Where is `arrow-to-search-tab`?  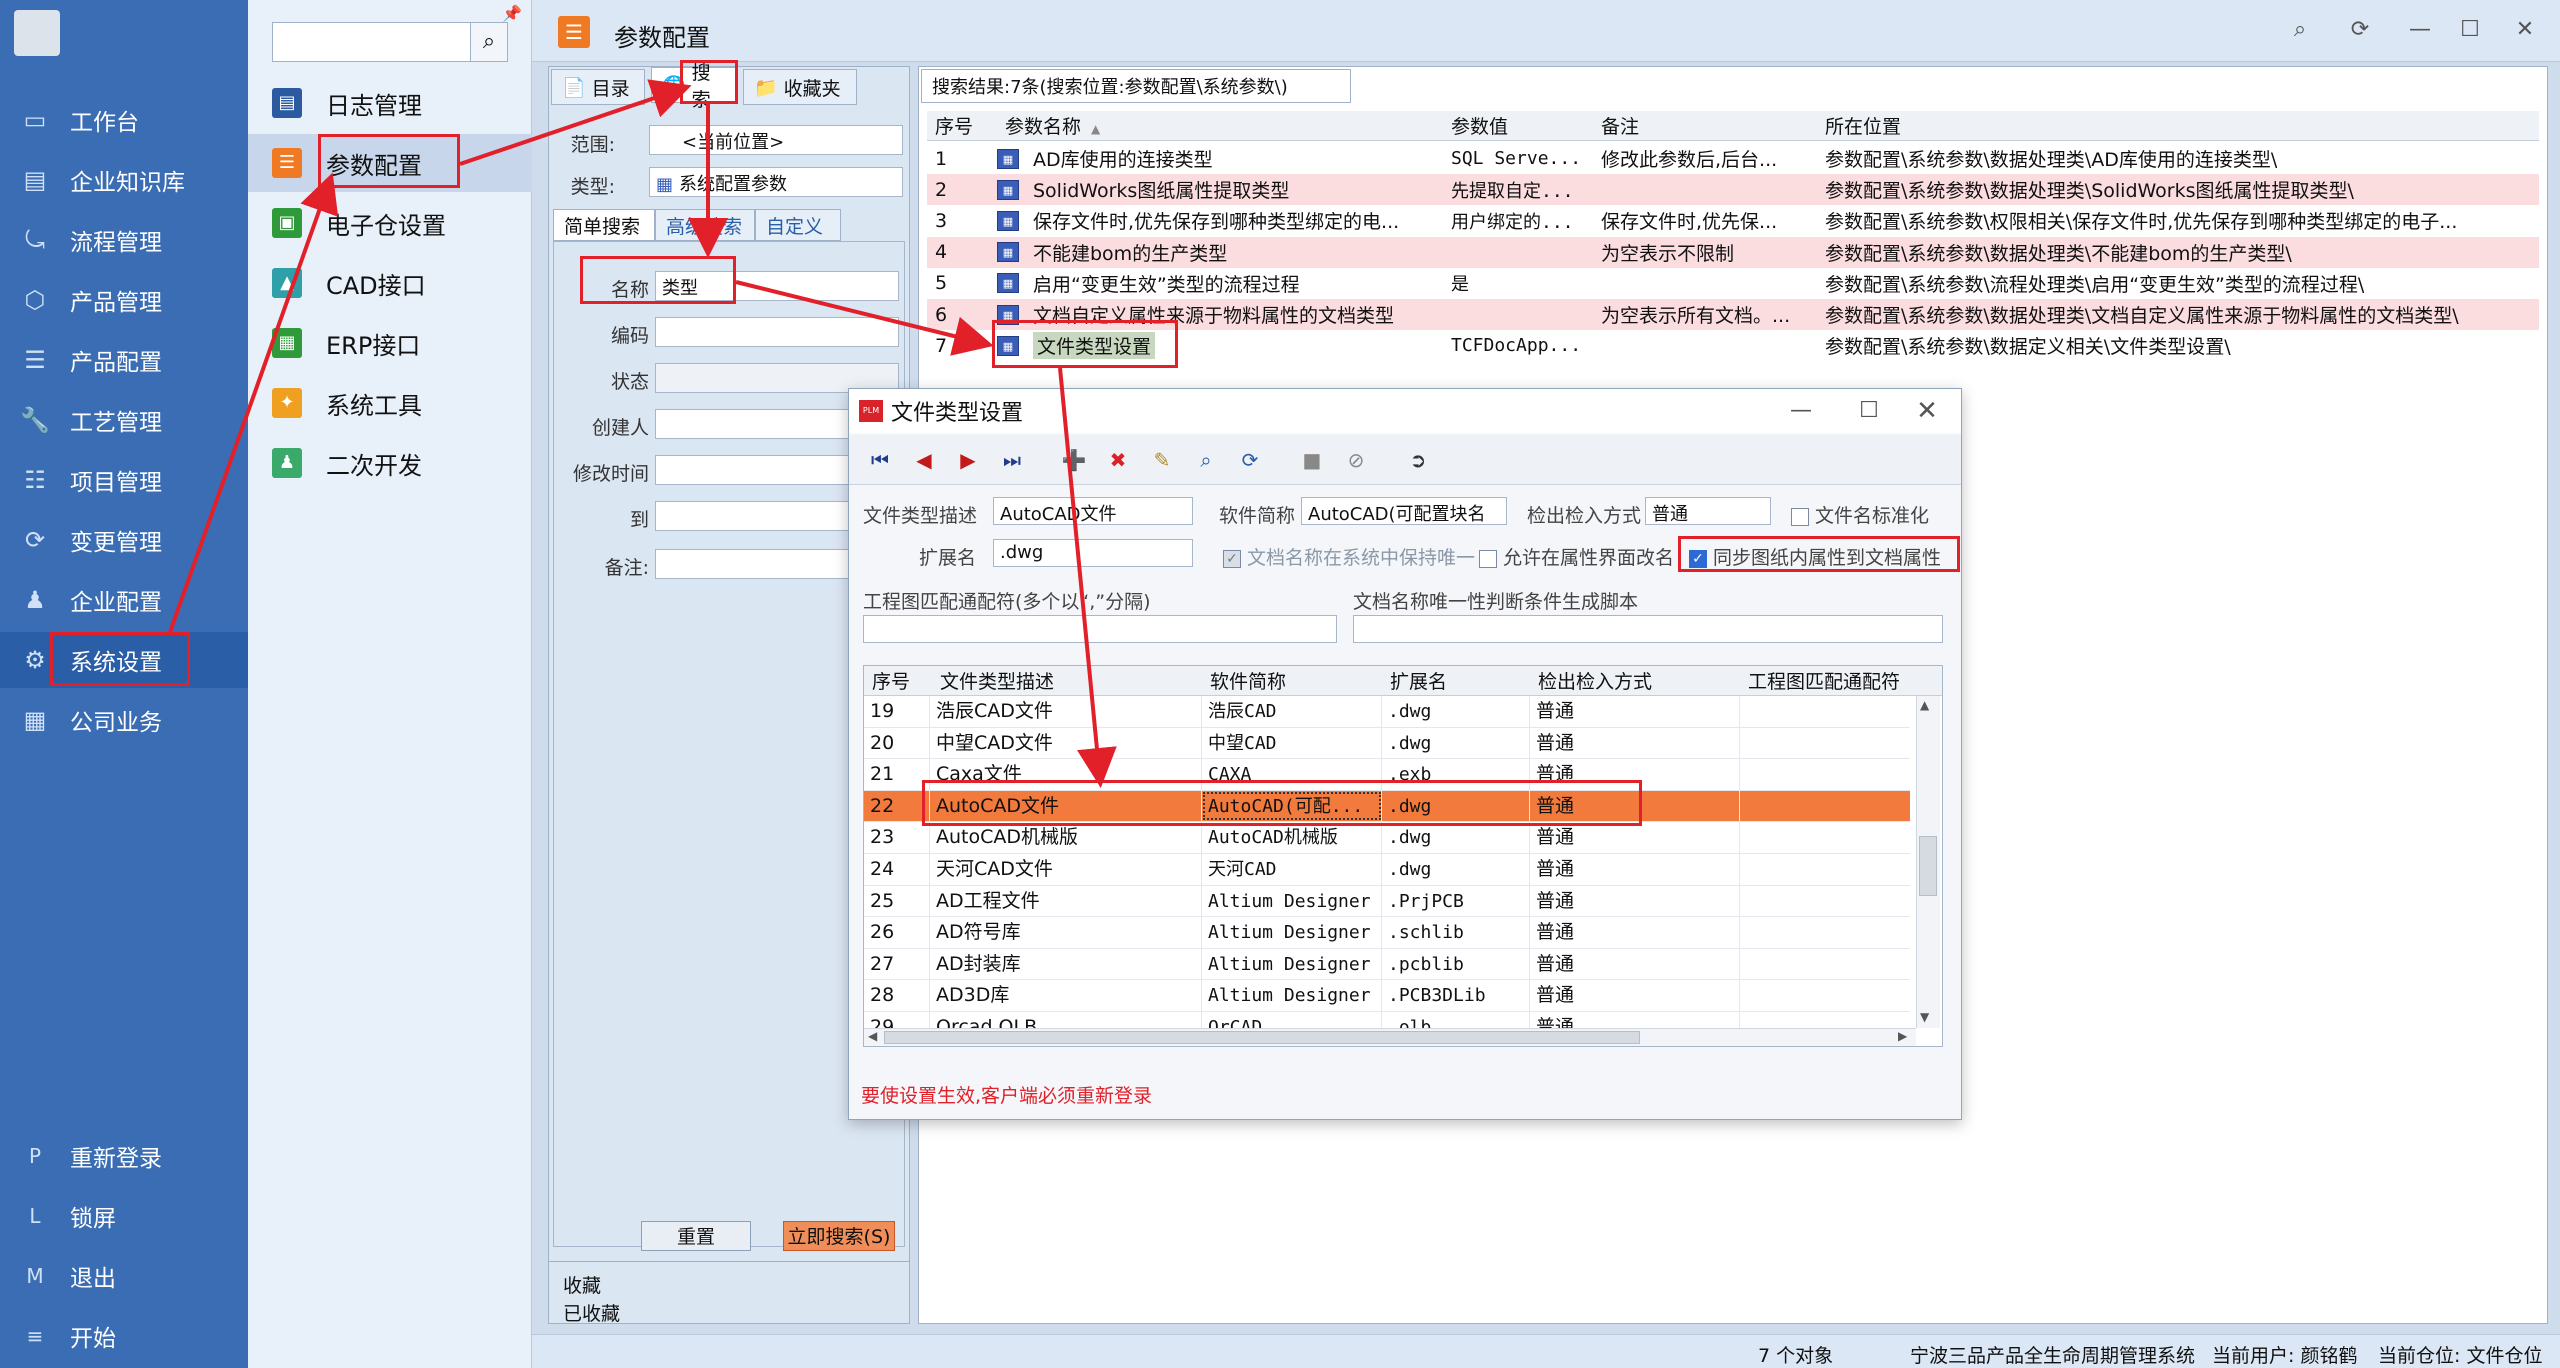
arrow-to-search-tab is located at coordinates (575, 122).